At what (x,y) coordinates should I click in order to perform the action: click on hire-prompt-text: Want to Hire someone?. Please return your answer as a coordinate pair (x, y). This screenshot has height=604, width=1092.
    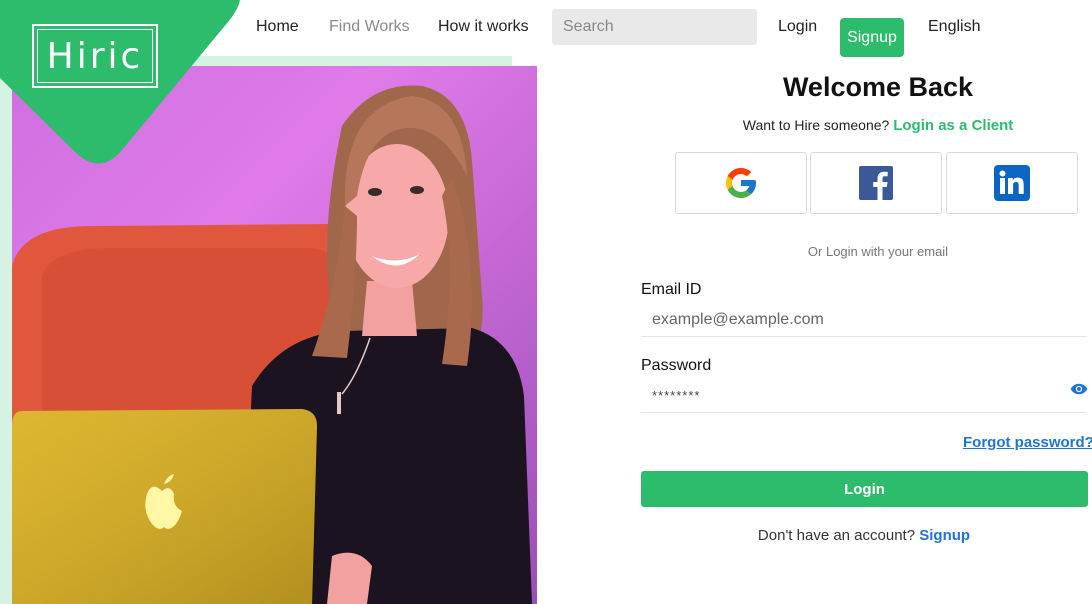
    Looking at the image, I should click on (816, 125).